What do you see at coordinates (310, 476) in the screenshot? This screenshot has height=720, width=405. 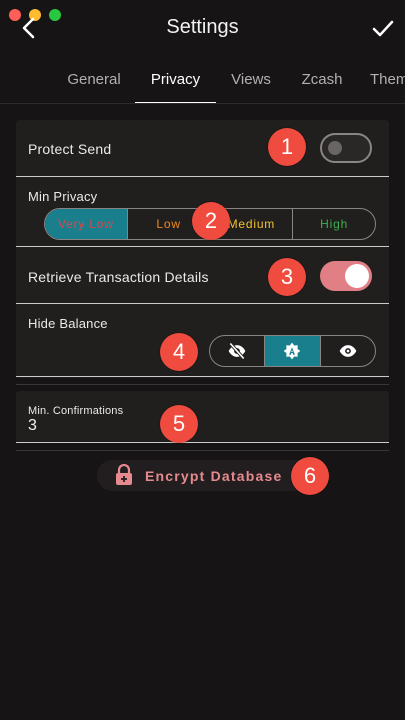 I see `annotation-badge-6: 6` at bounding box center [310, 476].